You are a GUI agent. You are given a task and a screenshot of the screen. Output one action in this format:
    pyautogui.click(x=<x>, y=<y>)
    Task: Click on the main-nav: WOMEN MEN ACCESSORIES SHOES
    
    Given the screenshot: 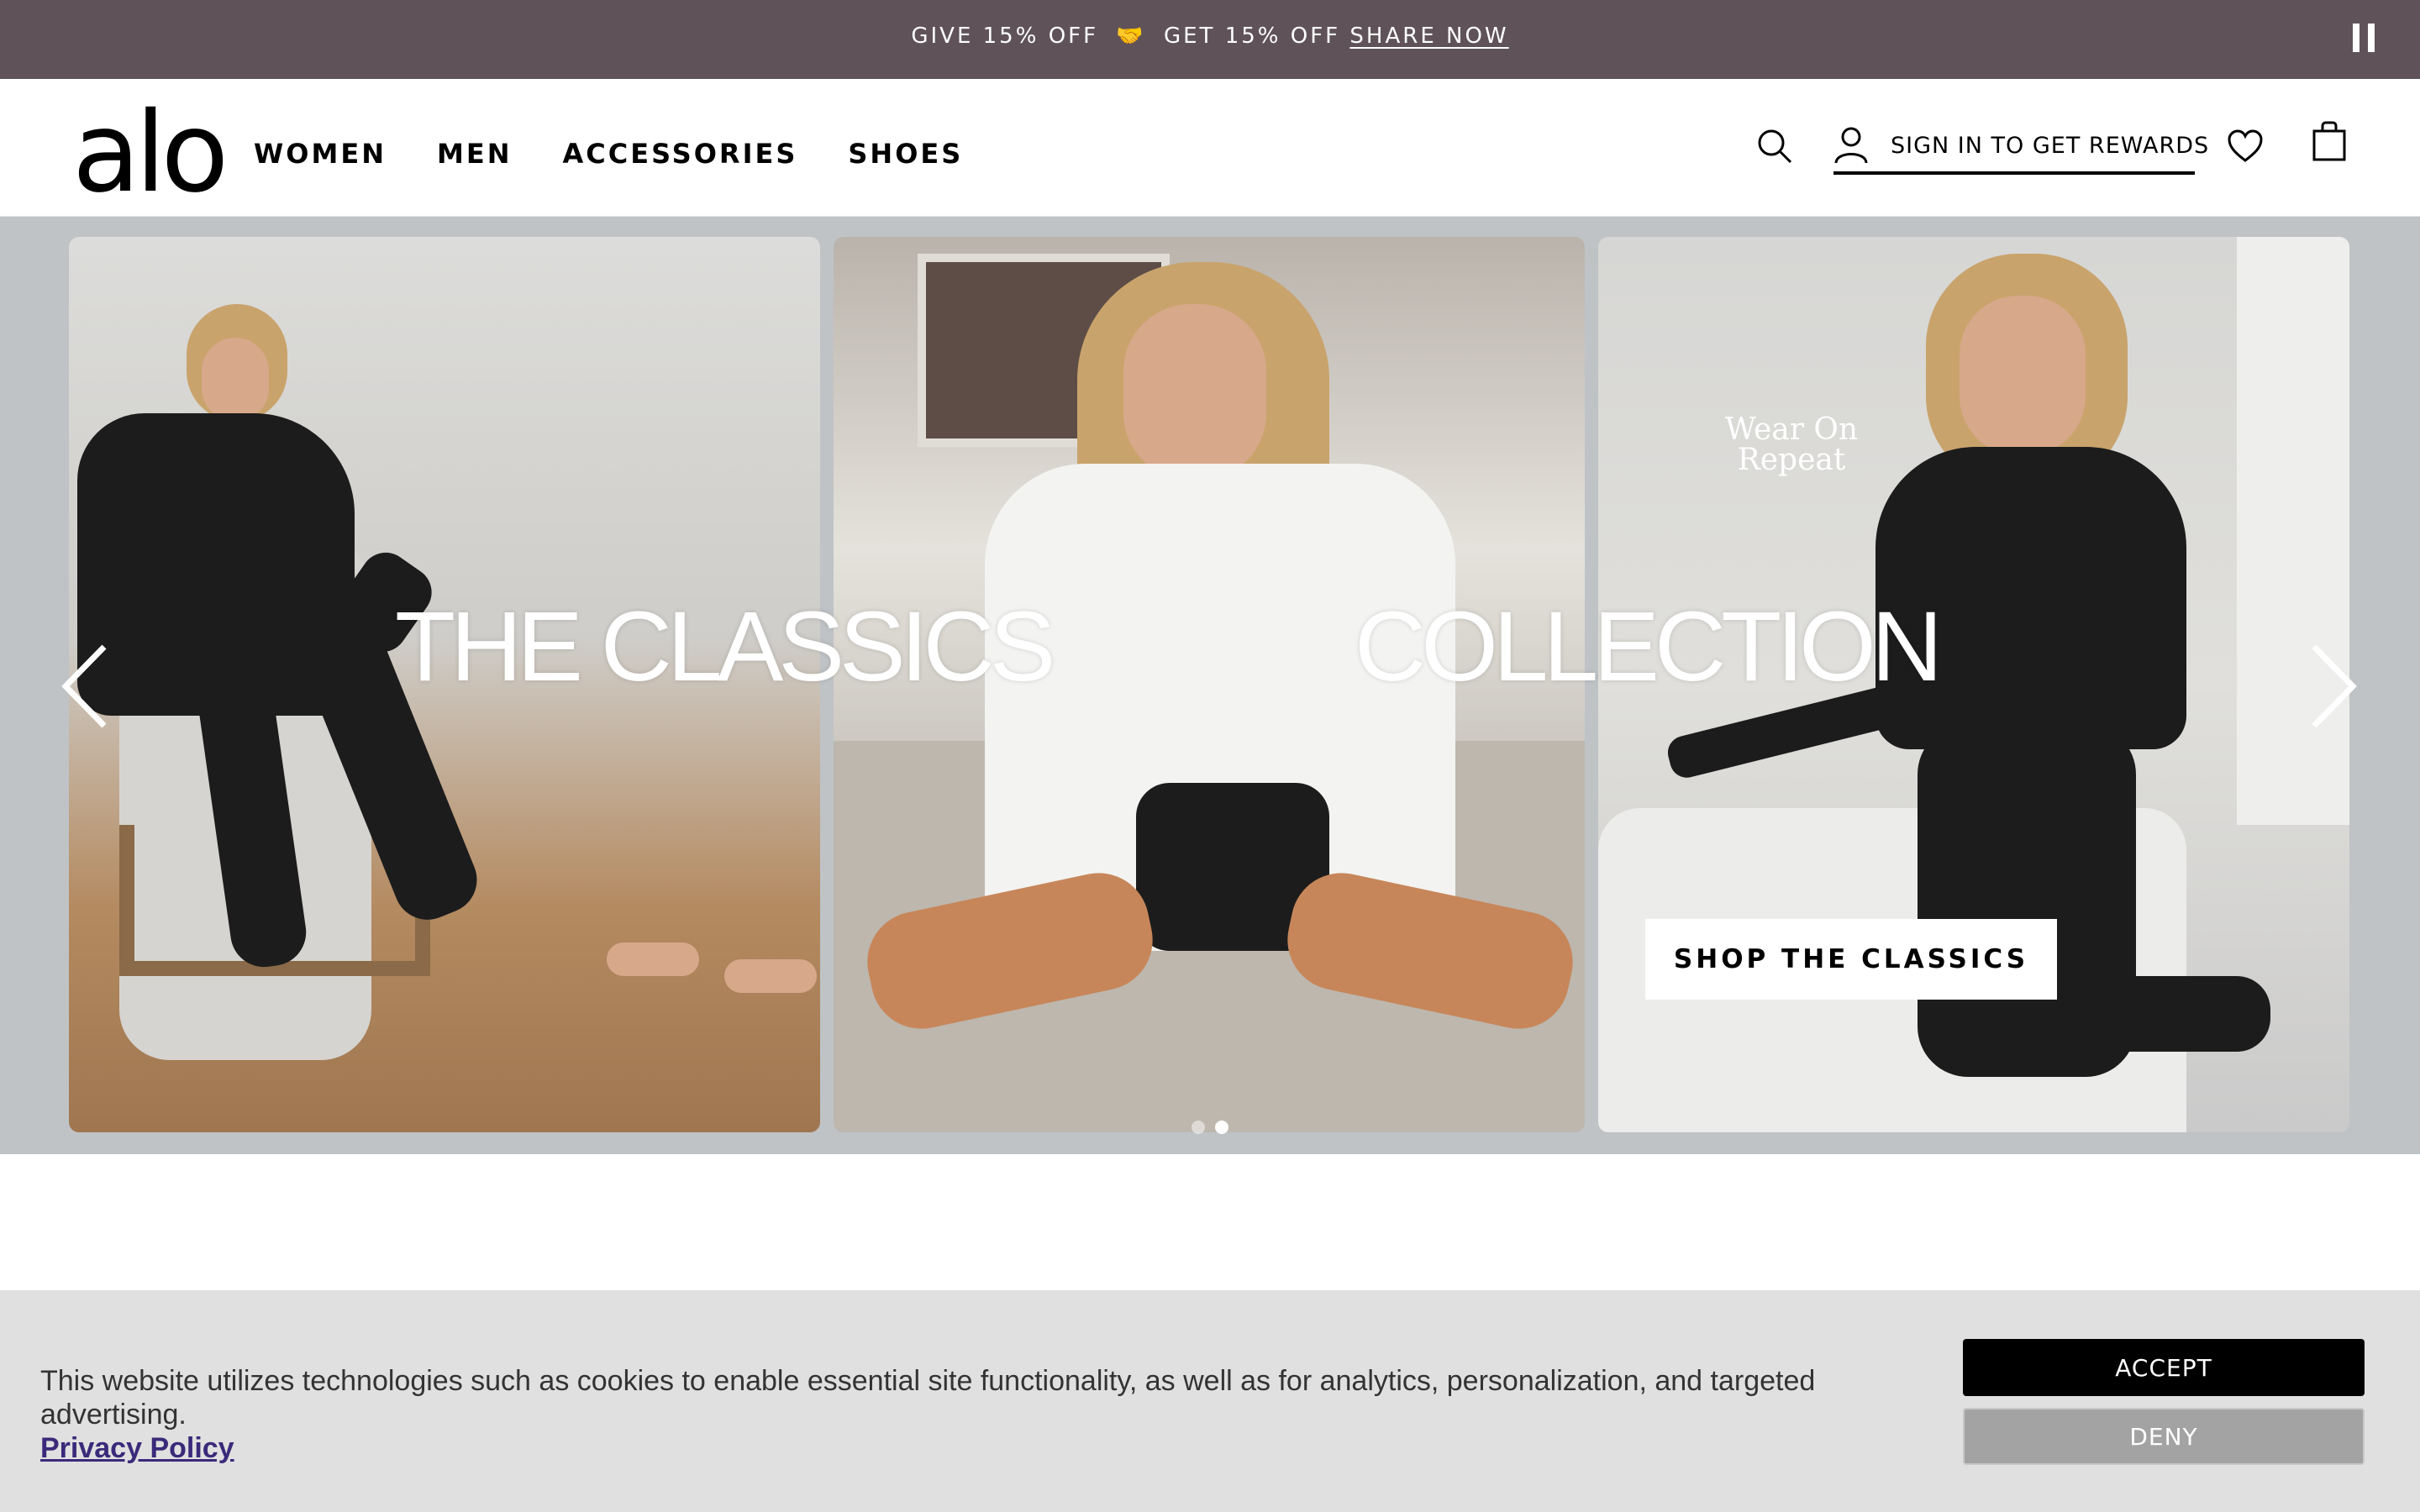 What is the action you would take?
    pyautogui.click(x=608, y=154)
    